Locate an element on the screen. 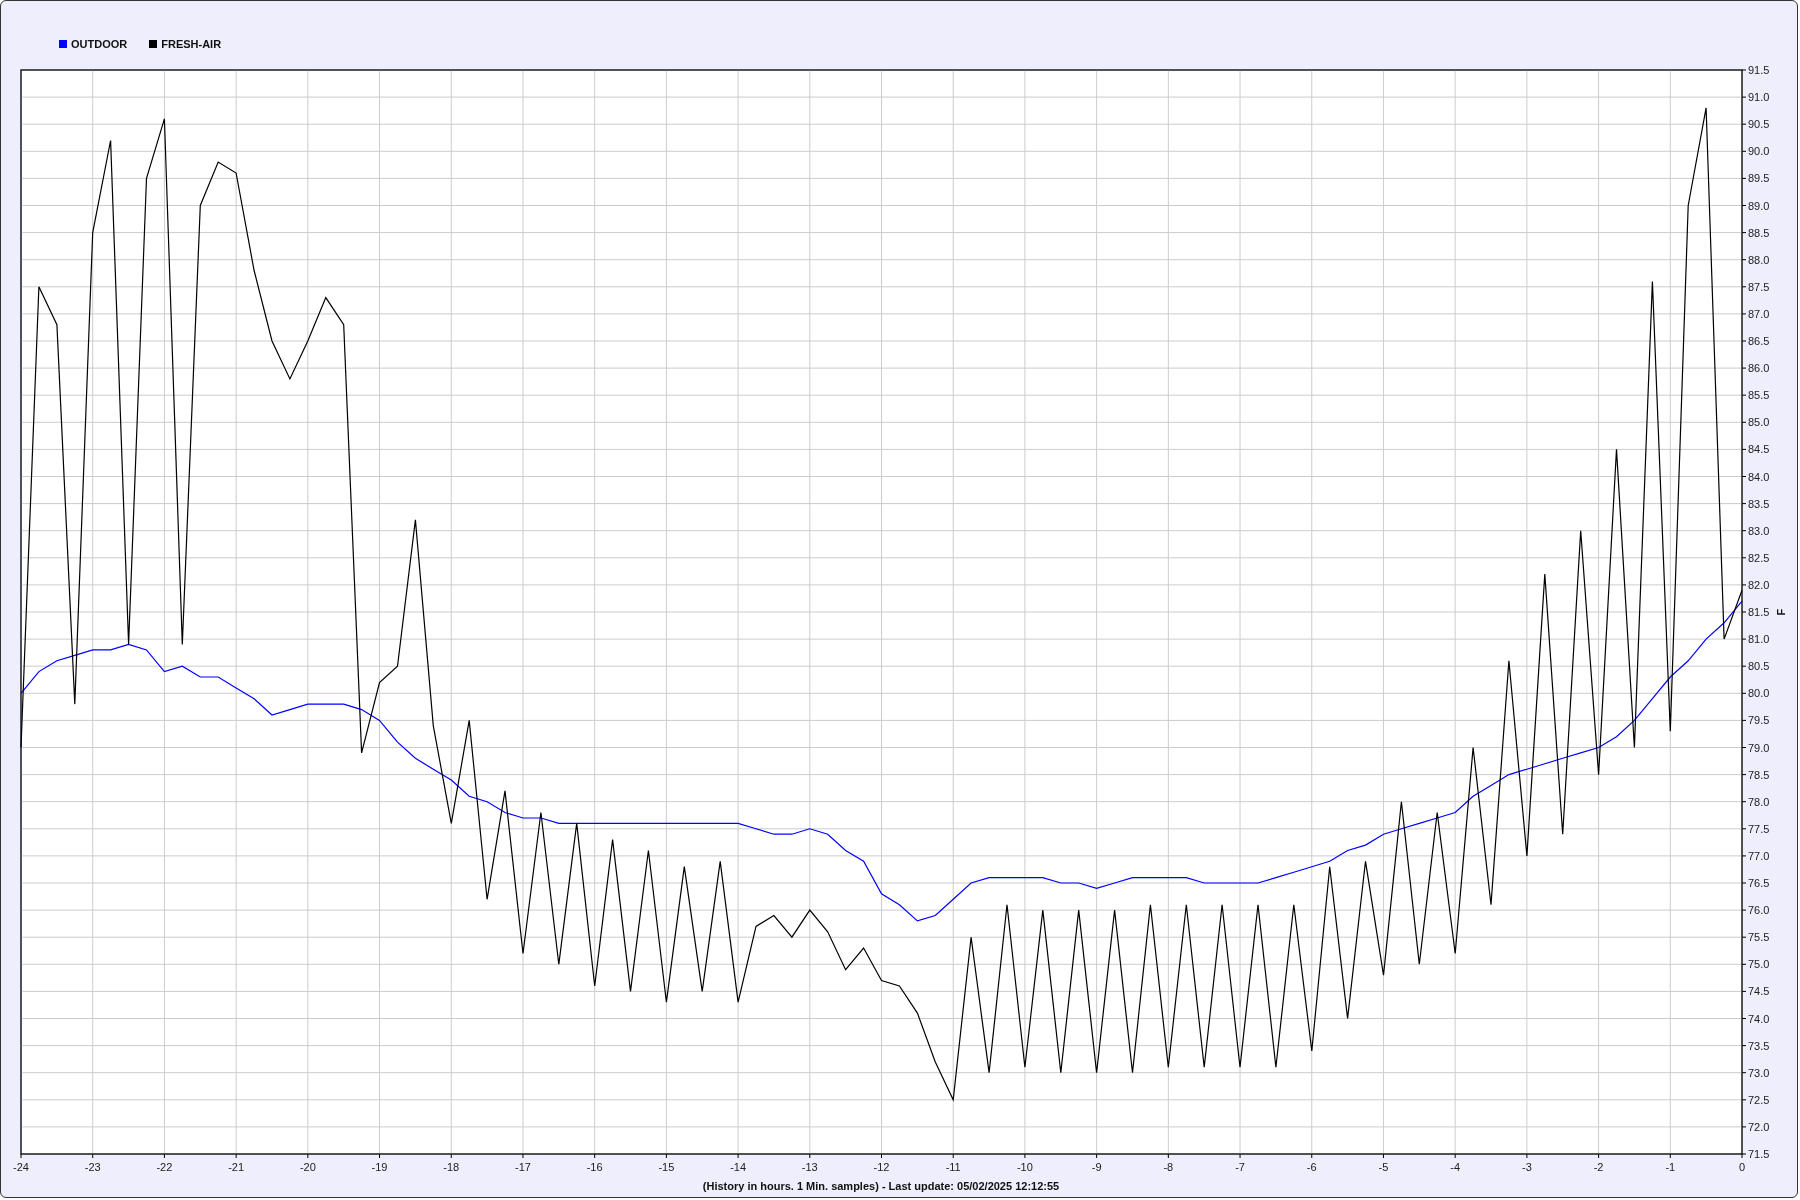  y-tick-label: 86.5 is located at coordinates (1759, 341).